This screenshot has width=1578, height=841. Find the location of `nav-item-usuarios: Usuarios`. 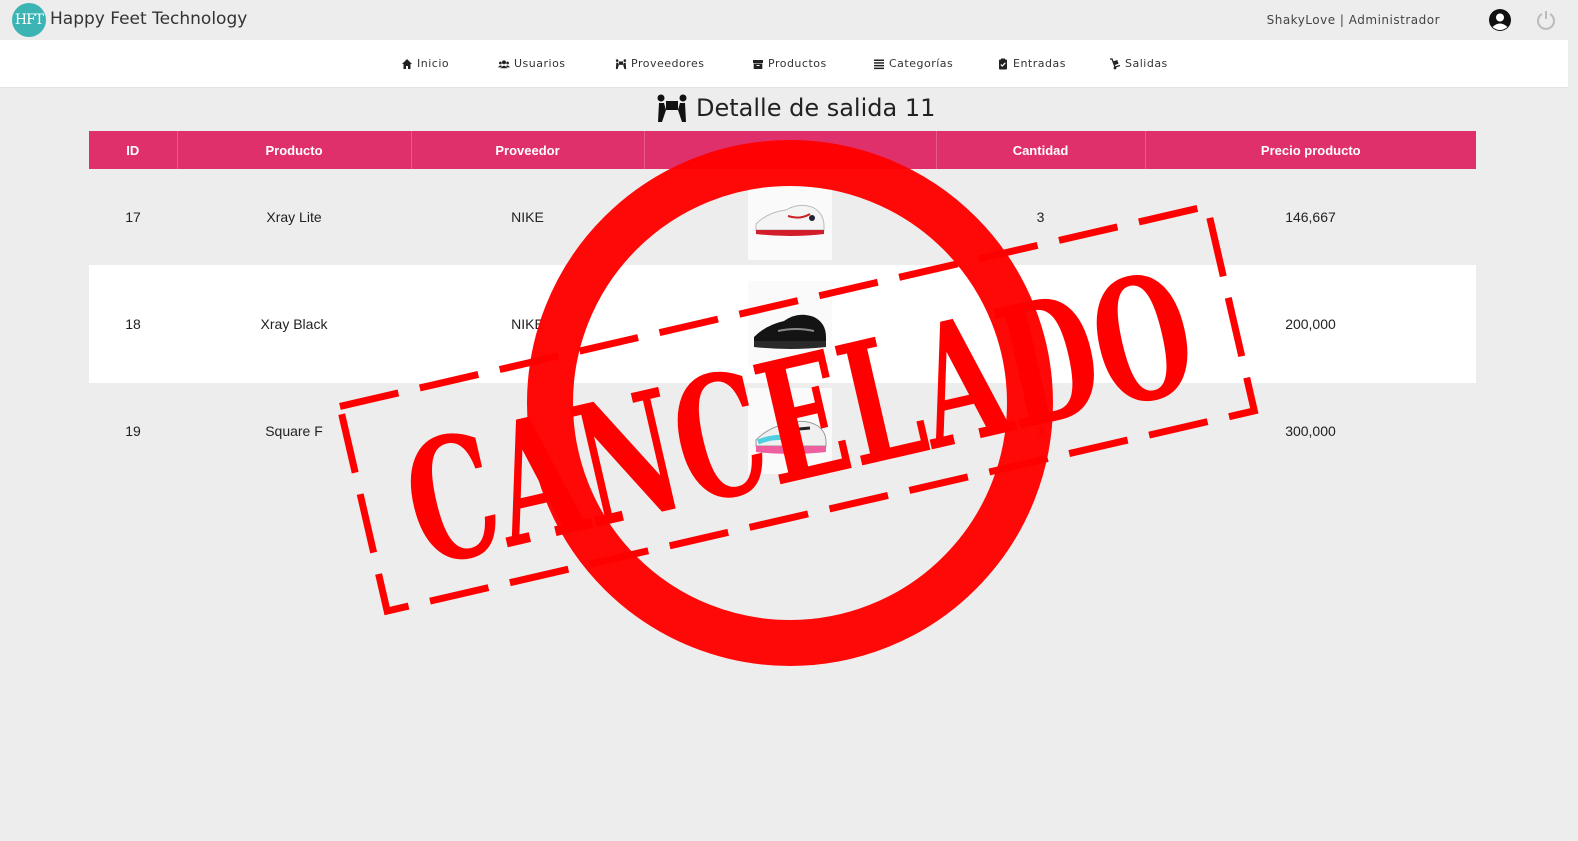

nav-item-usuarios: Usuarios is located at coordinates (532, 63).